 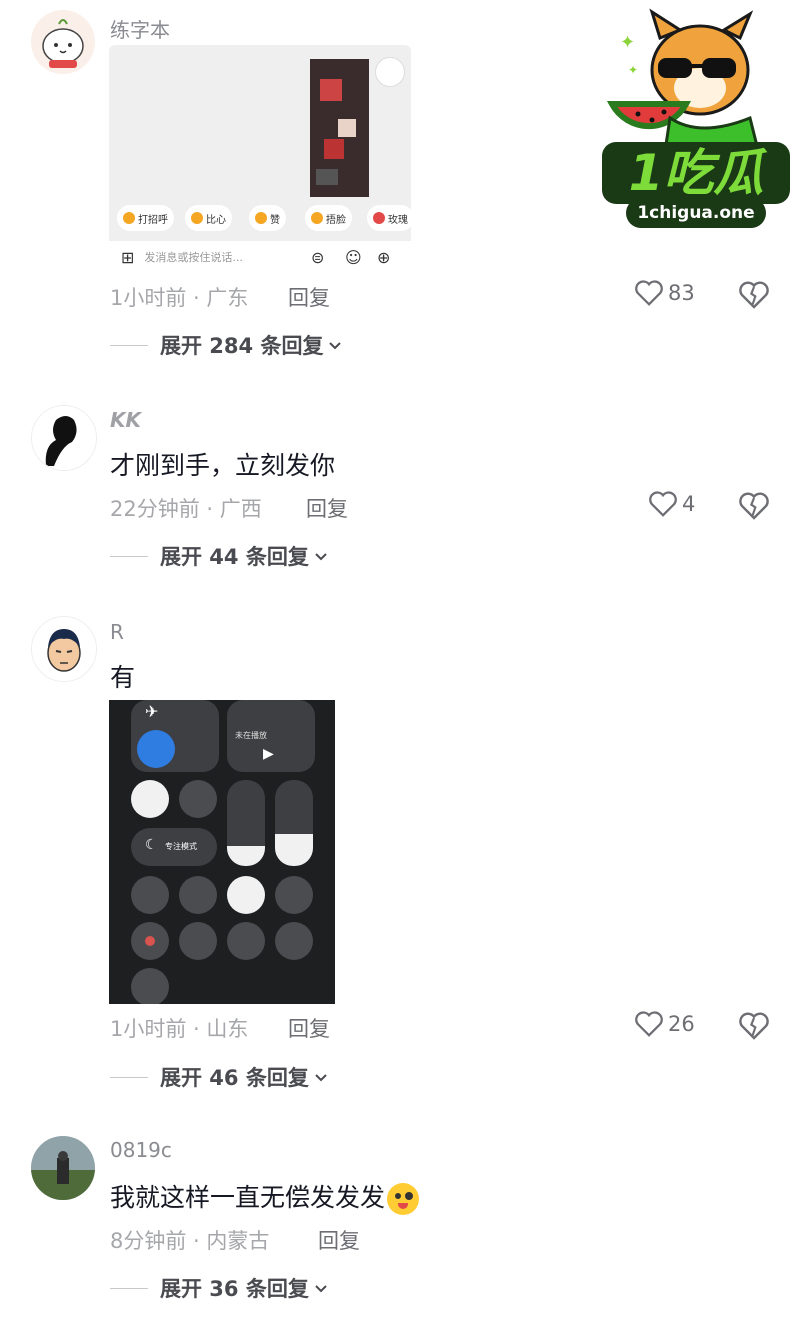 What do you see at coordinates (390, 72) in the screenshot?
I see `mini-avatar` at bounding box center [390, 72].